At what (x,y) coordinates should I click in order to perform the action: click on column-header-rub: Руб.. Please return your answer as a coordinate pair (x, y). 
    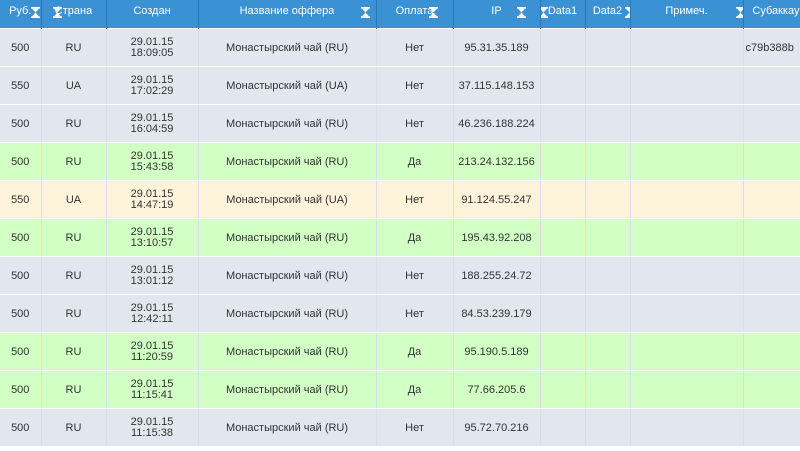
    Looking at the image, I should click on (21, 14).